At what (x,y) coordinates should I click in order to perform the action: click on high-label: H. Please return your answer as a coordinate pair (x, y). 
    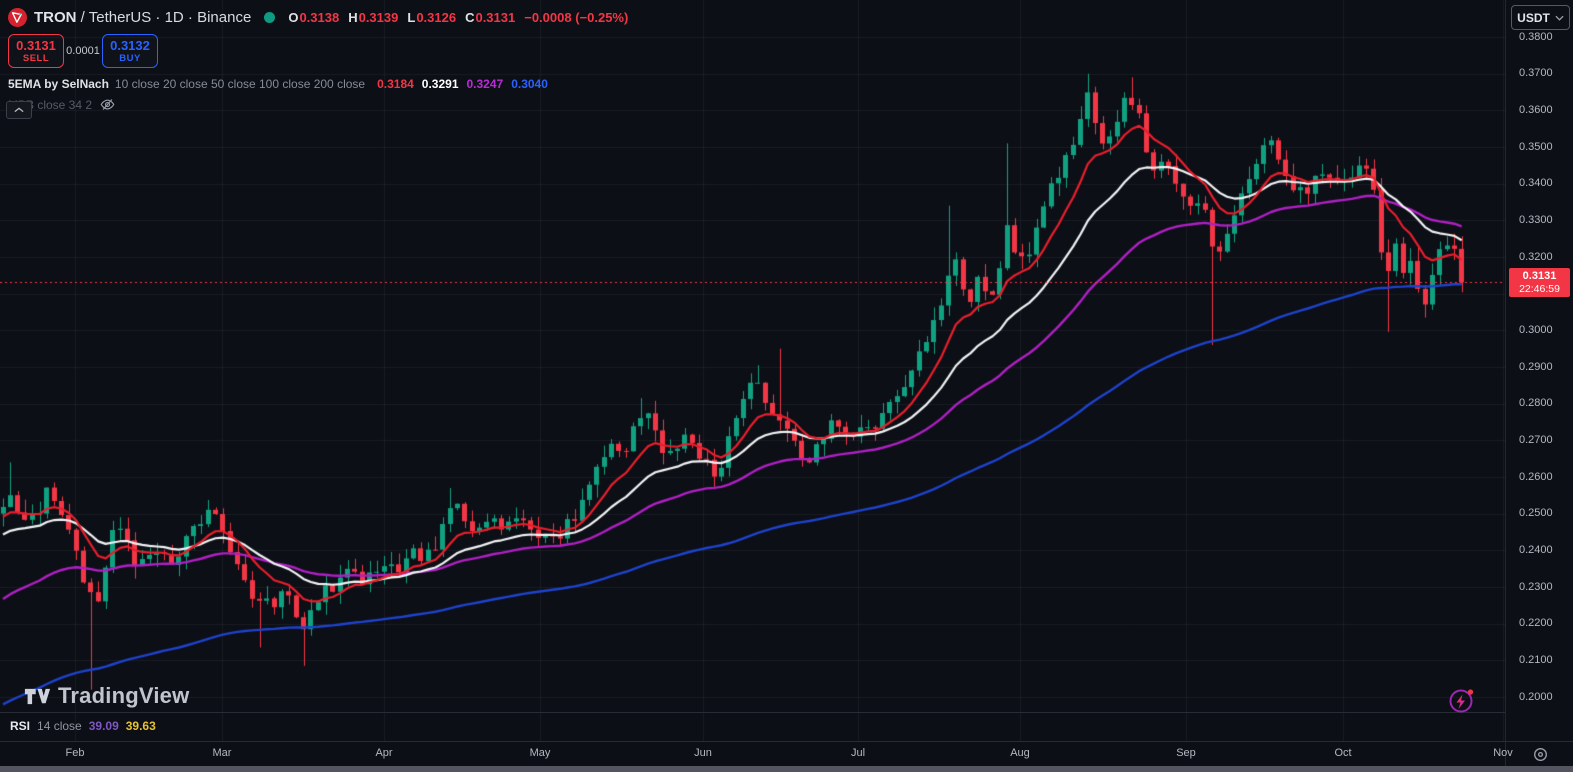
    Looking at the image, I should click on (353, 17).